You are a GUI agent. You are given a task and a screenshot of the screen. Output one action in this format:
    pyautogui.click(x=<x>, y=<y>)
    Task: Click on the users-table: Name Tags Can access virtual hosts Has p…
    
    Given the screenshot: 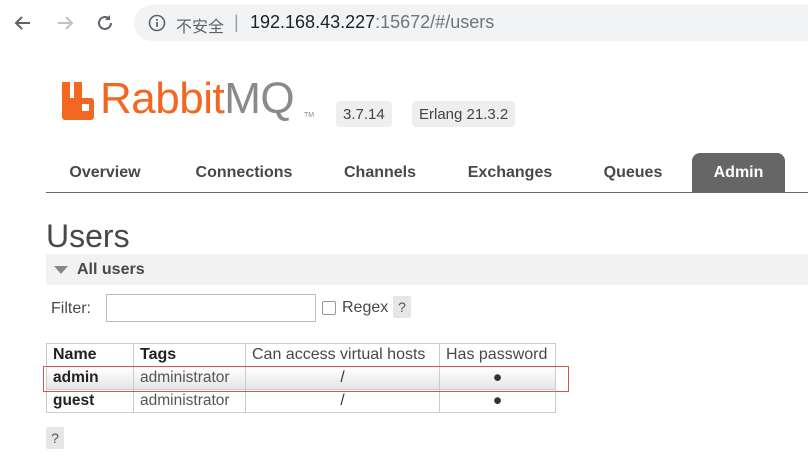 What is the action you would take?
    pyautogui.click(x=301, y=378)
    